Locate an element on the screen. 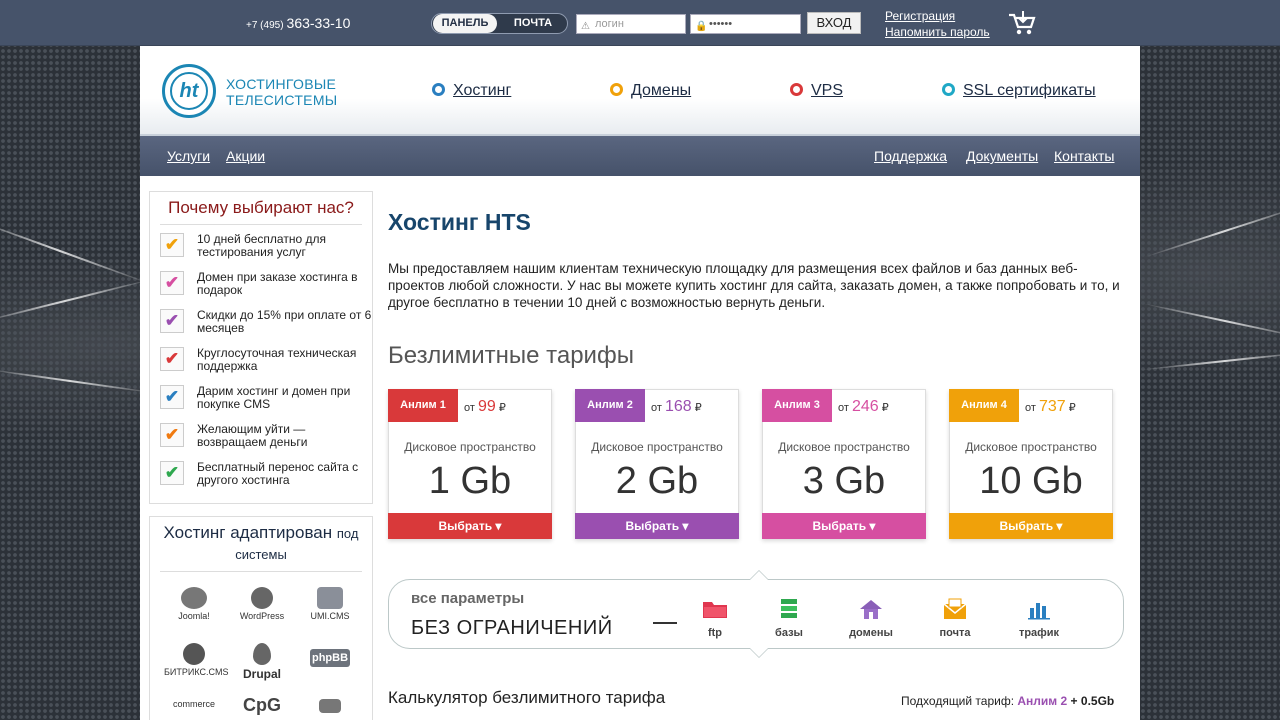  nav-vps: VPS is located at coordinates (816, 91).